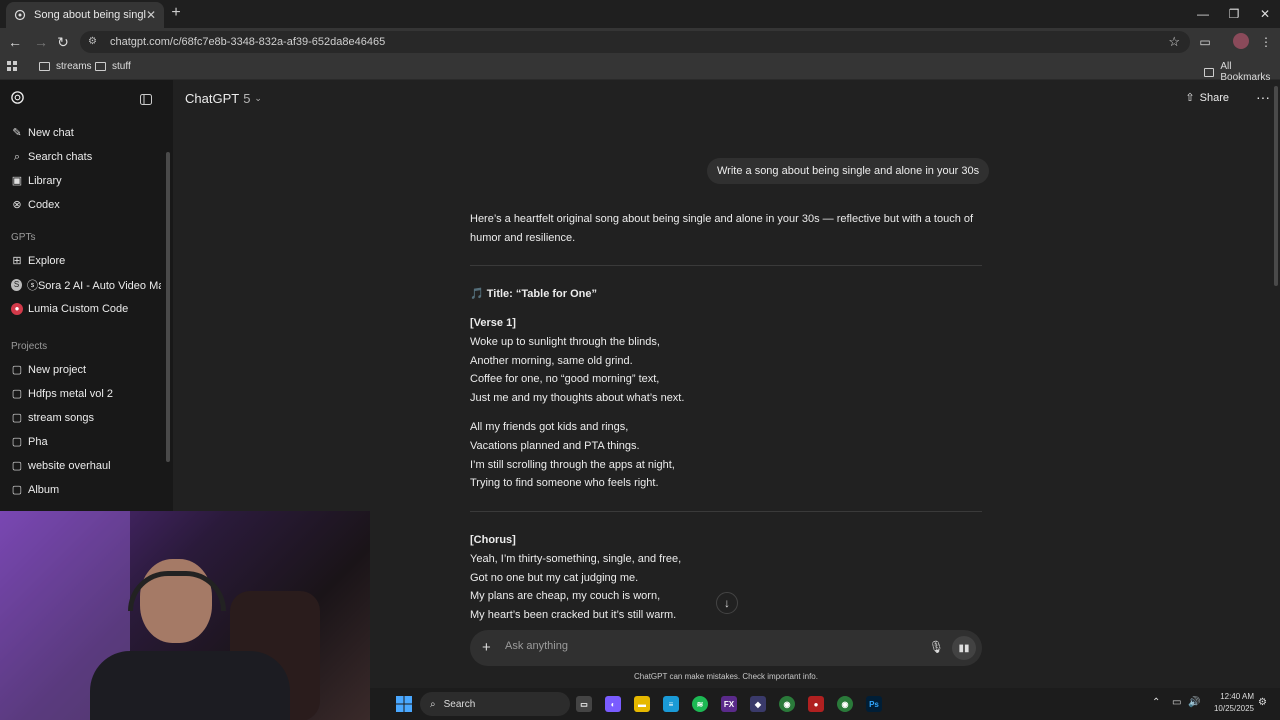  I want to click on maps-pin-icon: ●, so click(816, 704).